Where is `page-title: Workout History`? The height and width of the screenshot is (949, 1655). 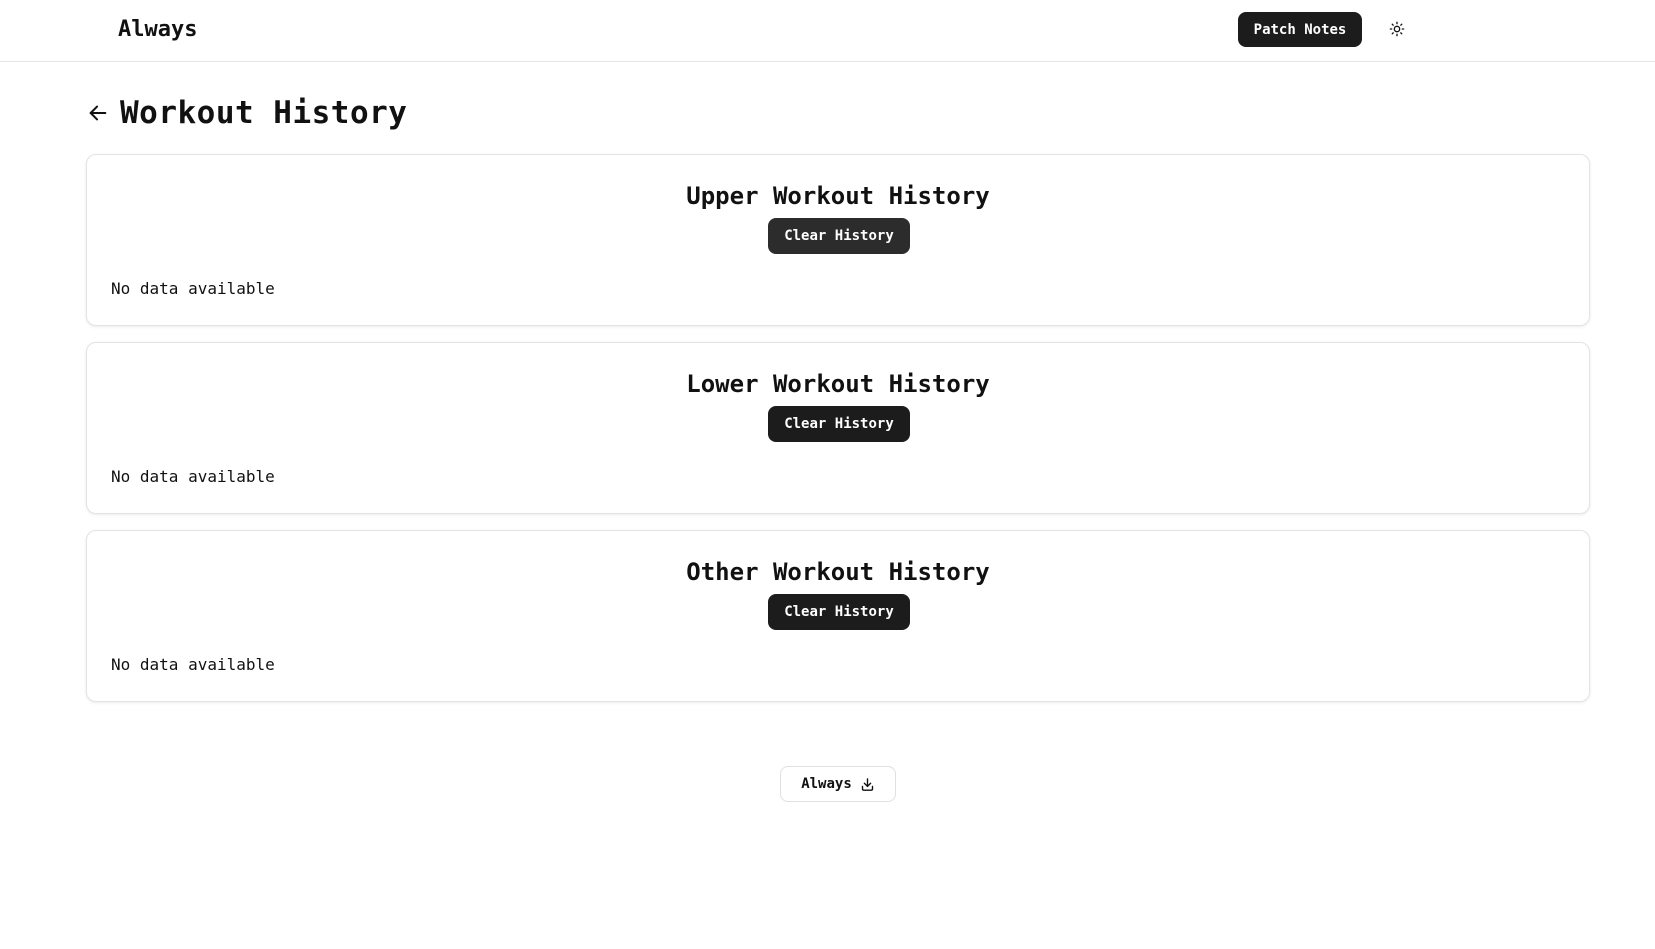 page-title: Workout History is located at coordinates (264, 113).